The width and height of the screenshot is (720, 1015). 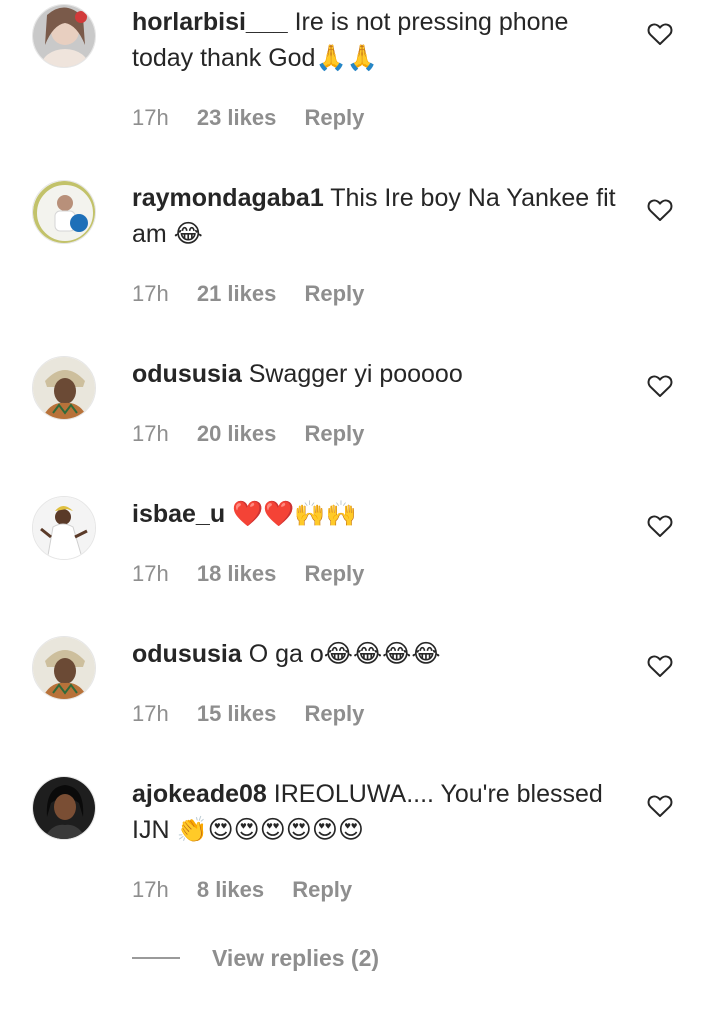 I want to click on comment-username: isbae_u, so click(x=178, y=514).